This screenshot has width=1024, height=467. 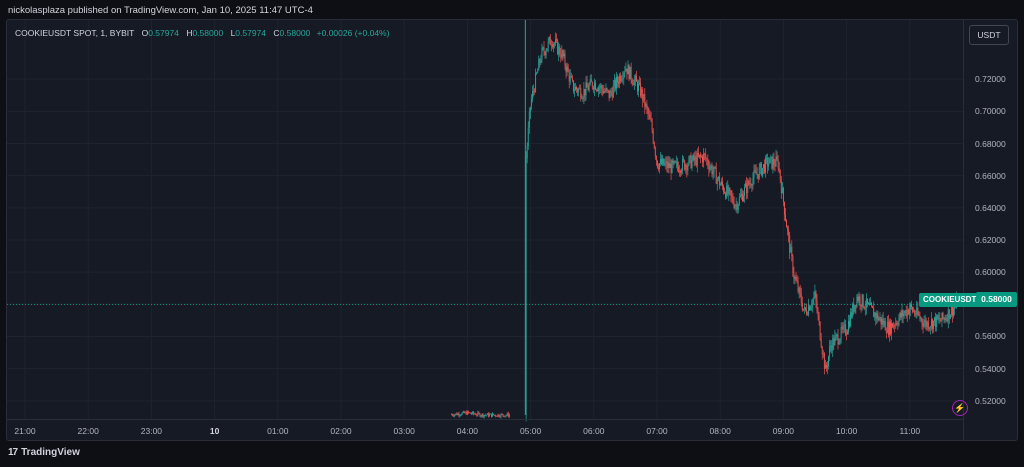 What do you see at coordinates (341, 431) in the screenshot?
I see `time-tick-label: 02:00` at bounding box center [341, 431].